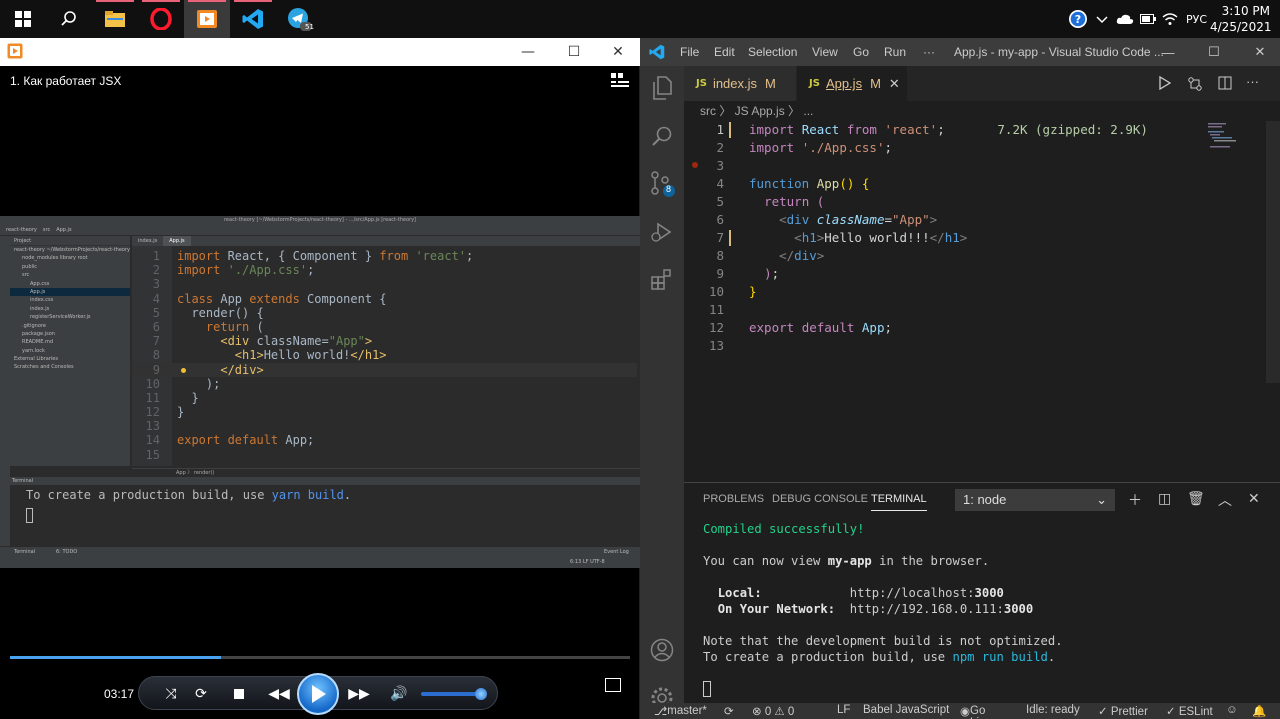 The width and height of the screenshot is (1280, 719). I want to click on menu-file: File, so click(689, 52).